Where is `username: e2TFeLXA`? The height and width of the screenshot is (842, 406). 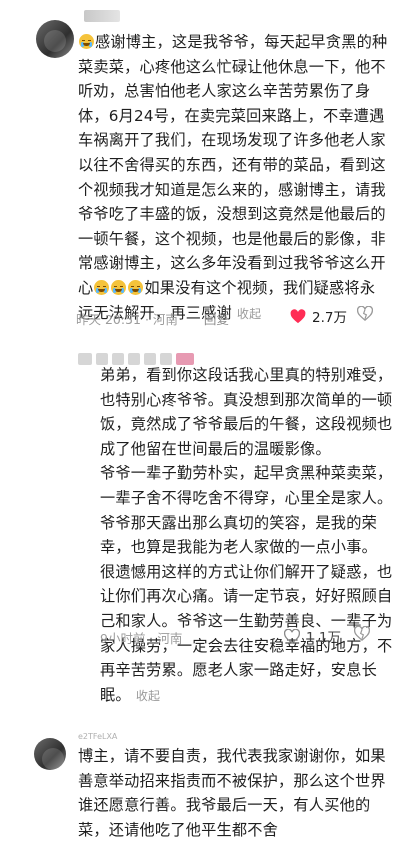 username: e2TFeLXA is located at coordinates (97, 736).